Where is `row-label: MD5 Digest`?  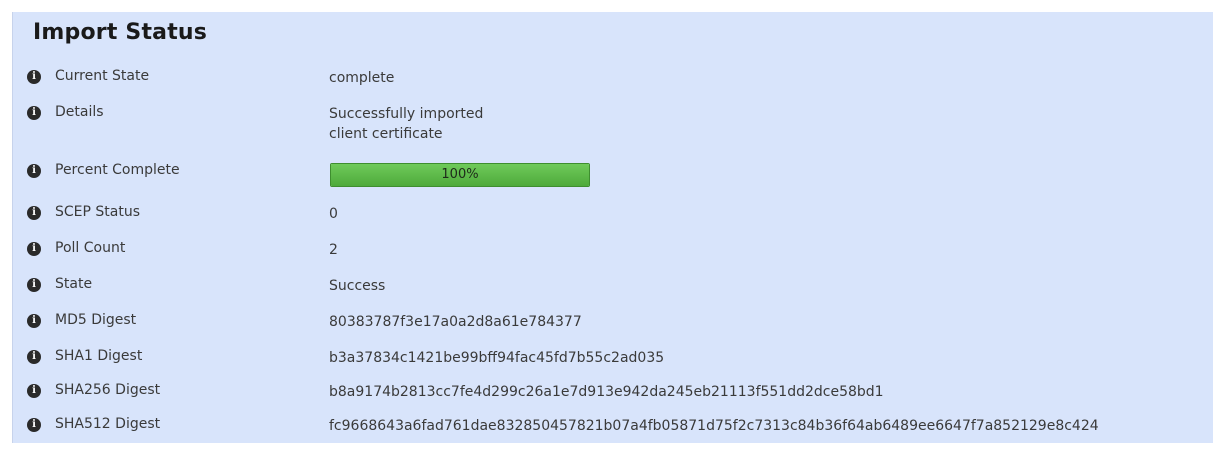 row-label: MD5 Digest is located at coordinates (96, 320).